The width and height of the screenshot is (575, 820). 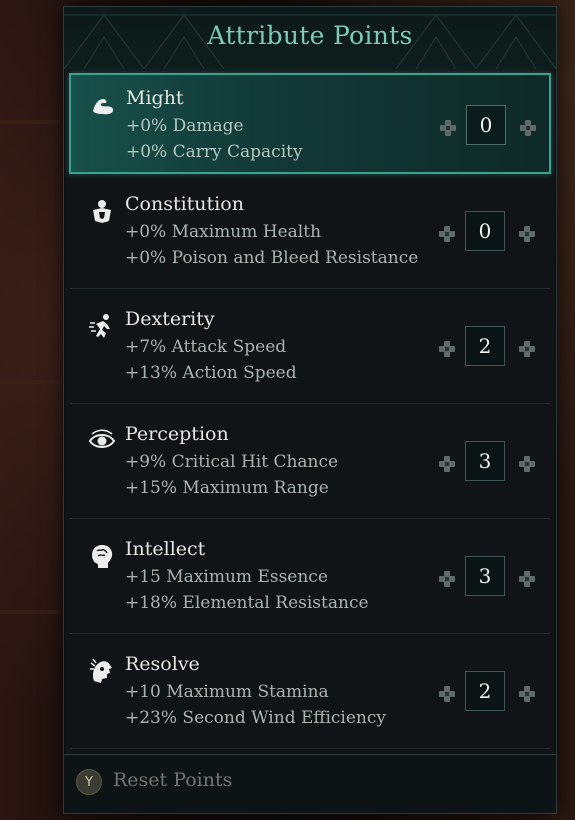 I want to click on panel-title: Attribute Points, so click(x=310, y=35).